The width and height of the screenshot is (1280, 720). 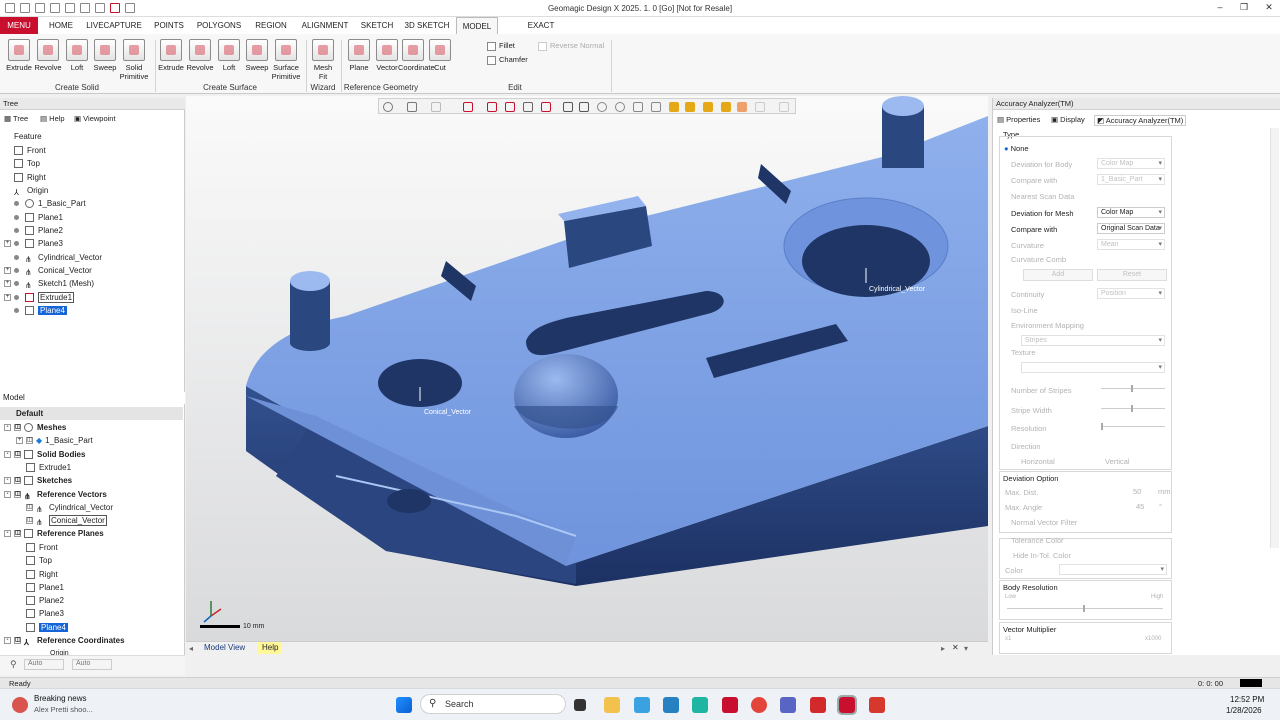 What do you see at coordinates (507, 60) in the screenshot?
I see `chamfer-button: Chamfer` at bounding box center [507, 60].